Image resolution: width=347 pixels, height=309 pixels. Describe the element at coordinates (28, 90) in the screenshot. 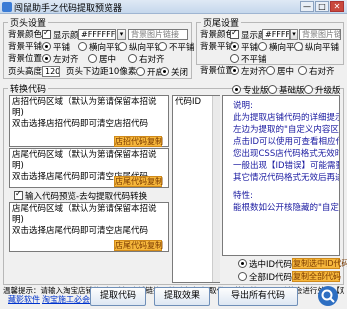

I see `code-legend: 转换代码` at that location.